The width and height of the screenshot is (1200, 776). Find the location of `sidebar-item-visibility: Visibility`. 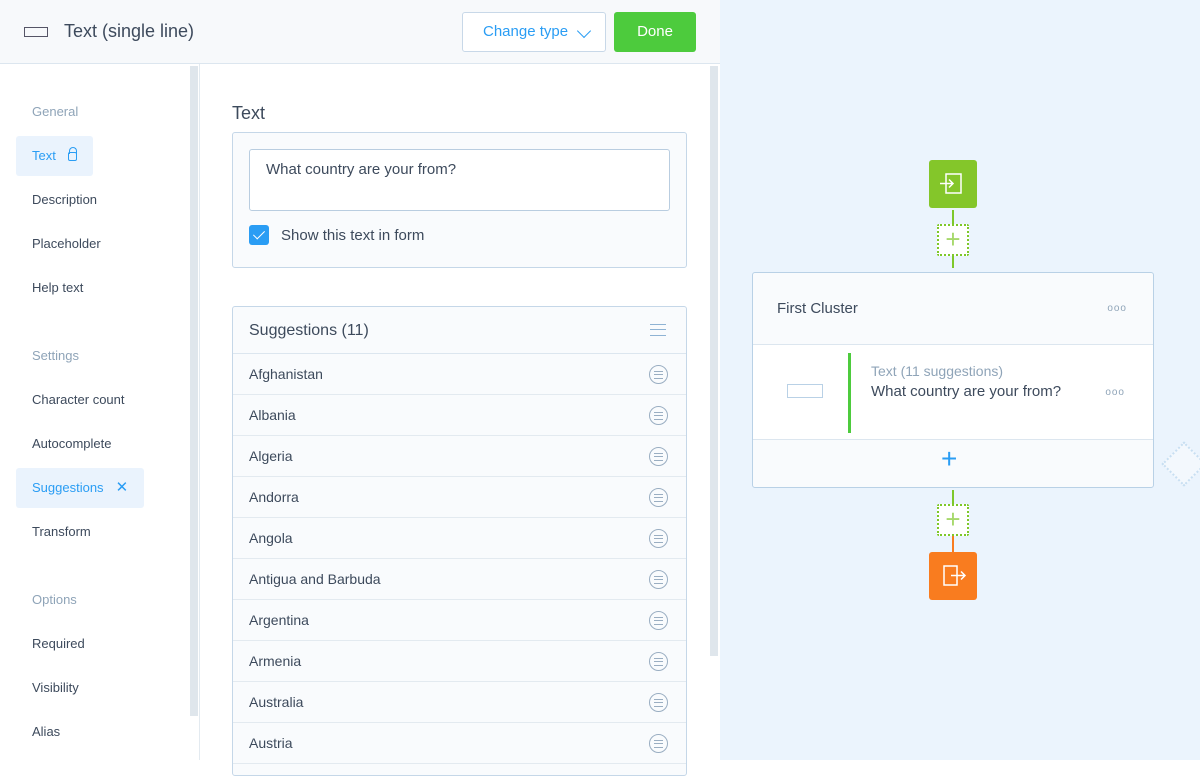

sidebar-item-visibility: Visibility is located at coordinates (55, 688).